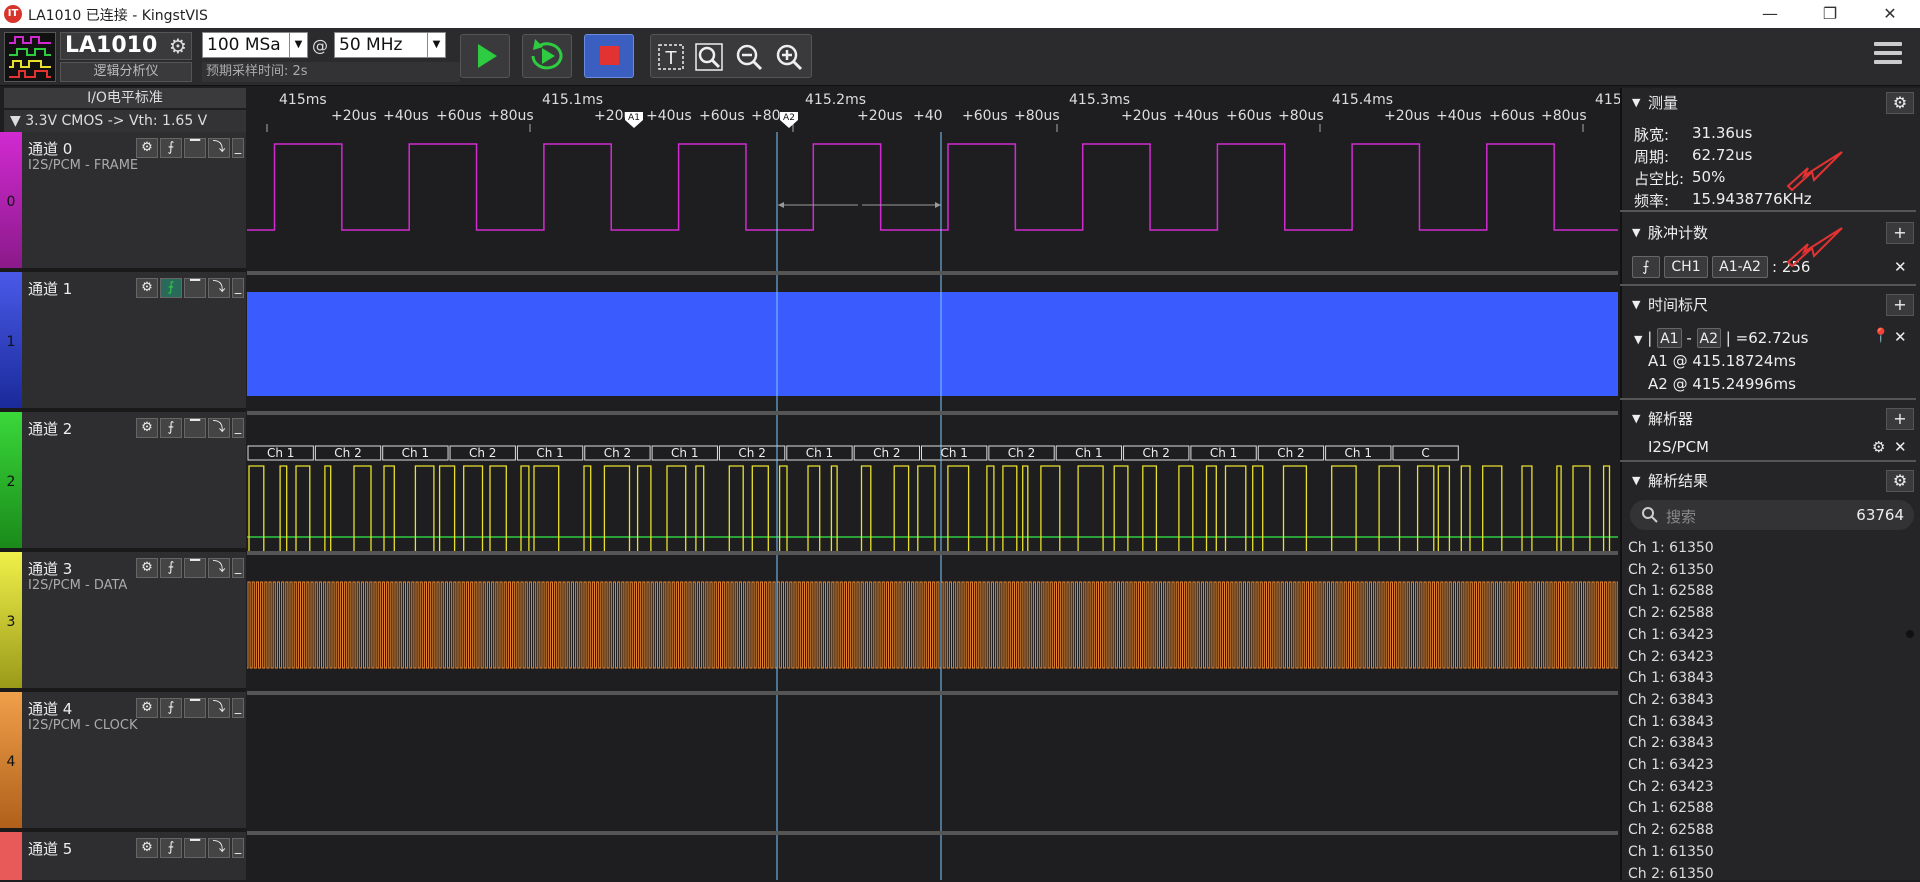  What do you see at coordinates (50, 848) in the screenshot?
I see `channel-name: 通道 5` at bounding box center [50, 848].